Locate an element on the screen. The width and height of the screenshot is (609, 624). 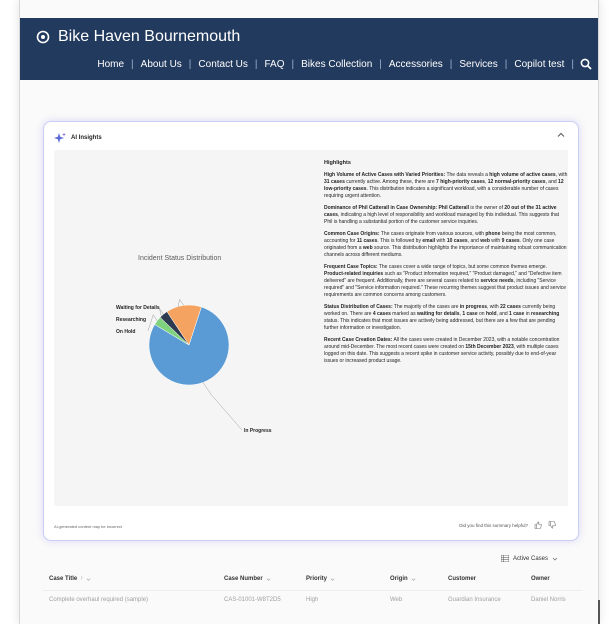
highlight-heading: Recent Case Creation Dates: is located at coordinates (358, 340).